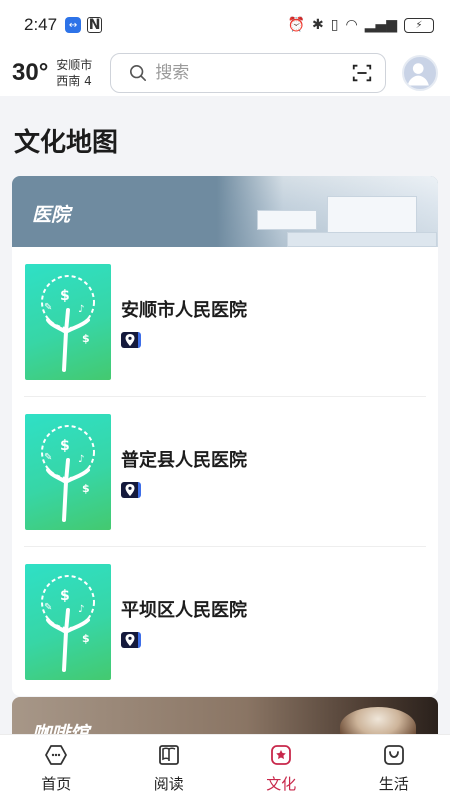 This screenshot has width=450, height=800. What do you see at coordinates (73, 25) in the screenshot?
I see `app-notification-icon: ↔` at bounding box center [73, 25].